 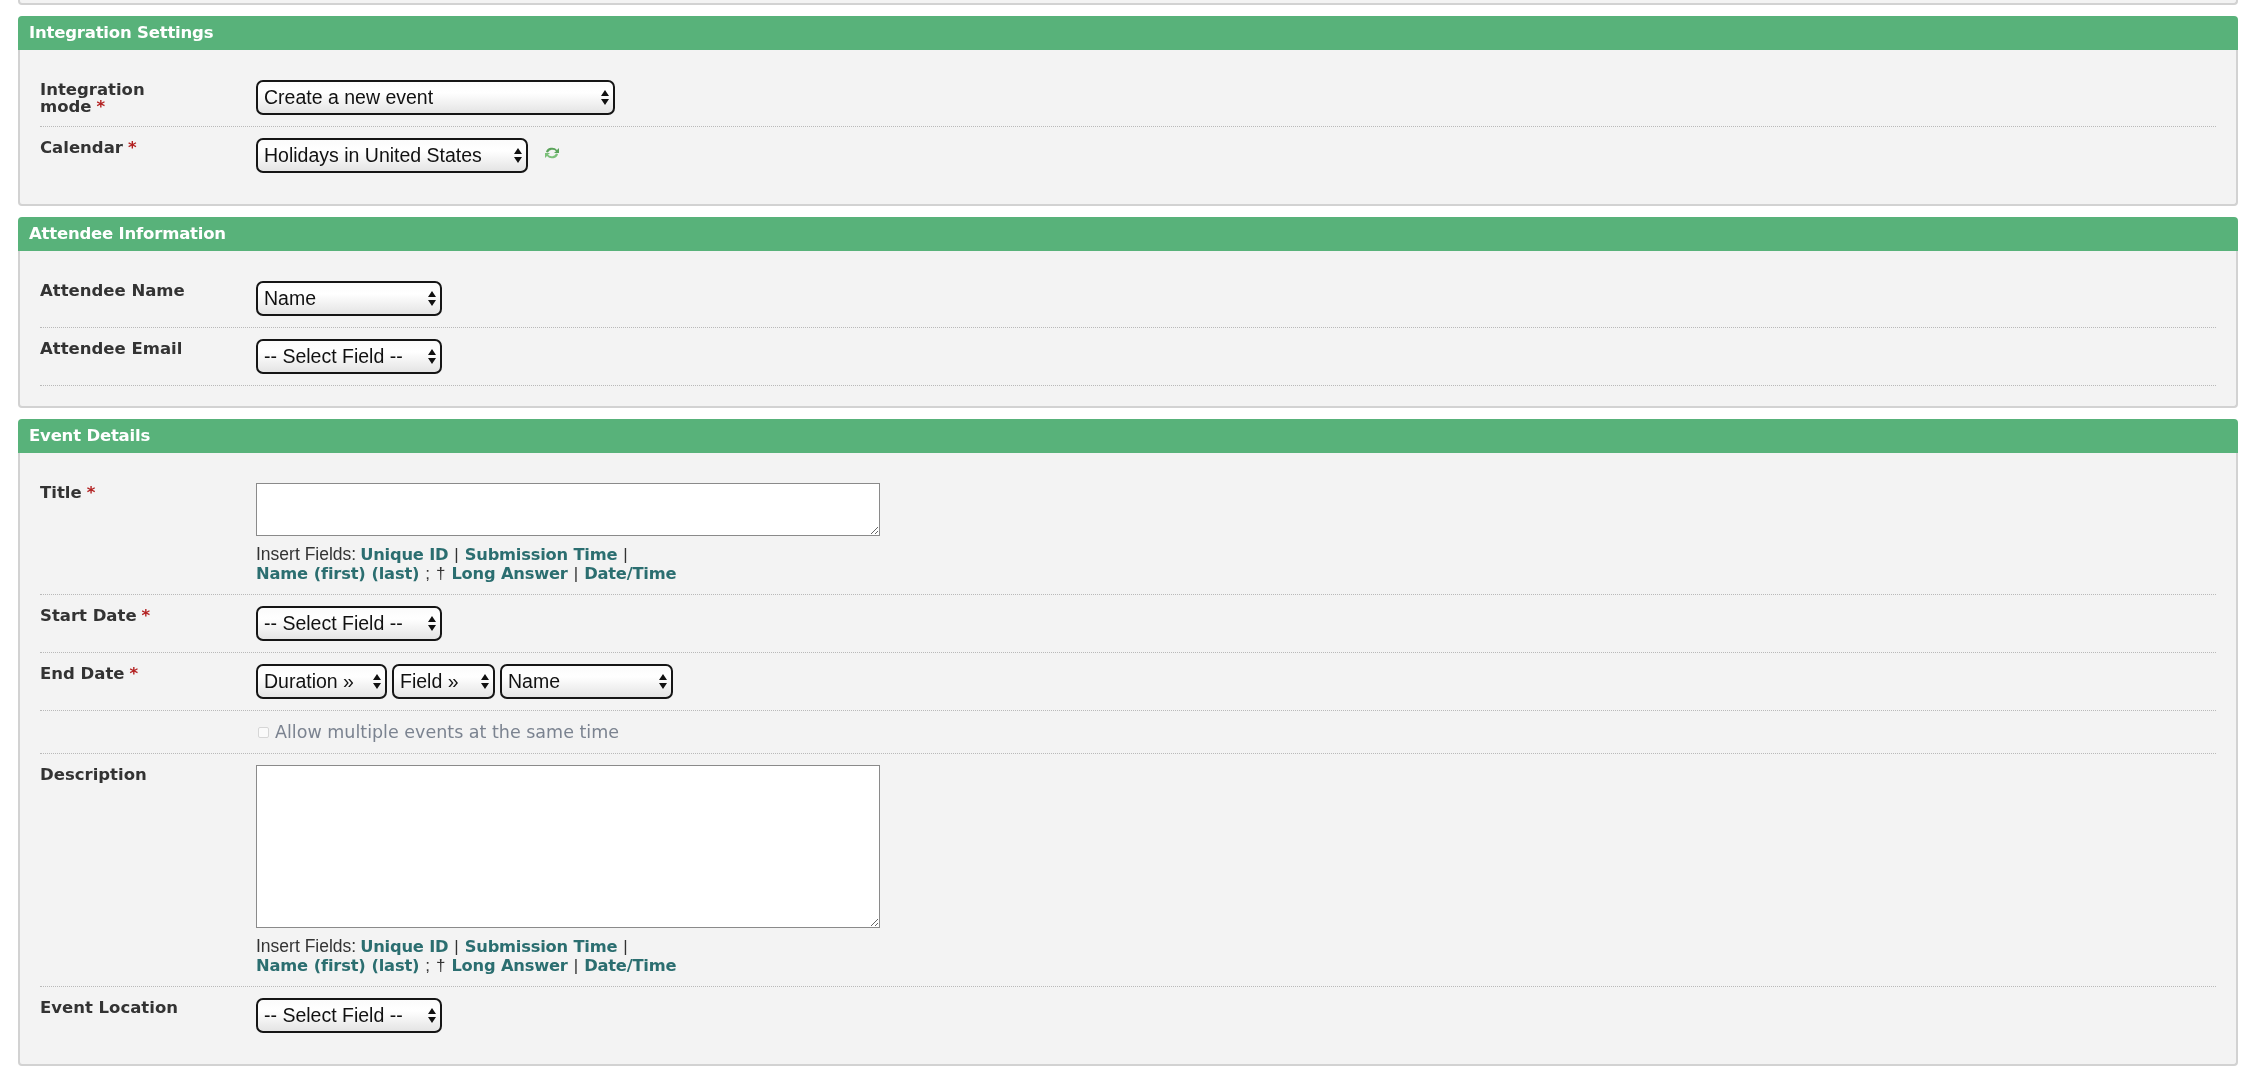 What do you see at coordinates (112, 290) in the screenshot?
I see `field-label: Attendee Name` at bounding box center [112, 290].